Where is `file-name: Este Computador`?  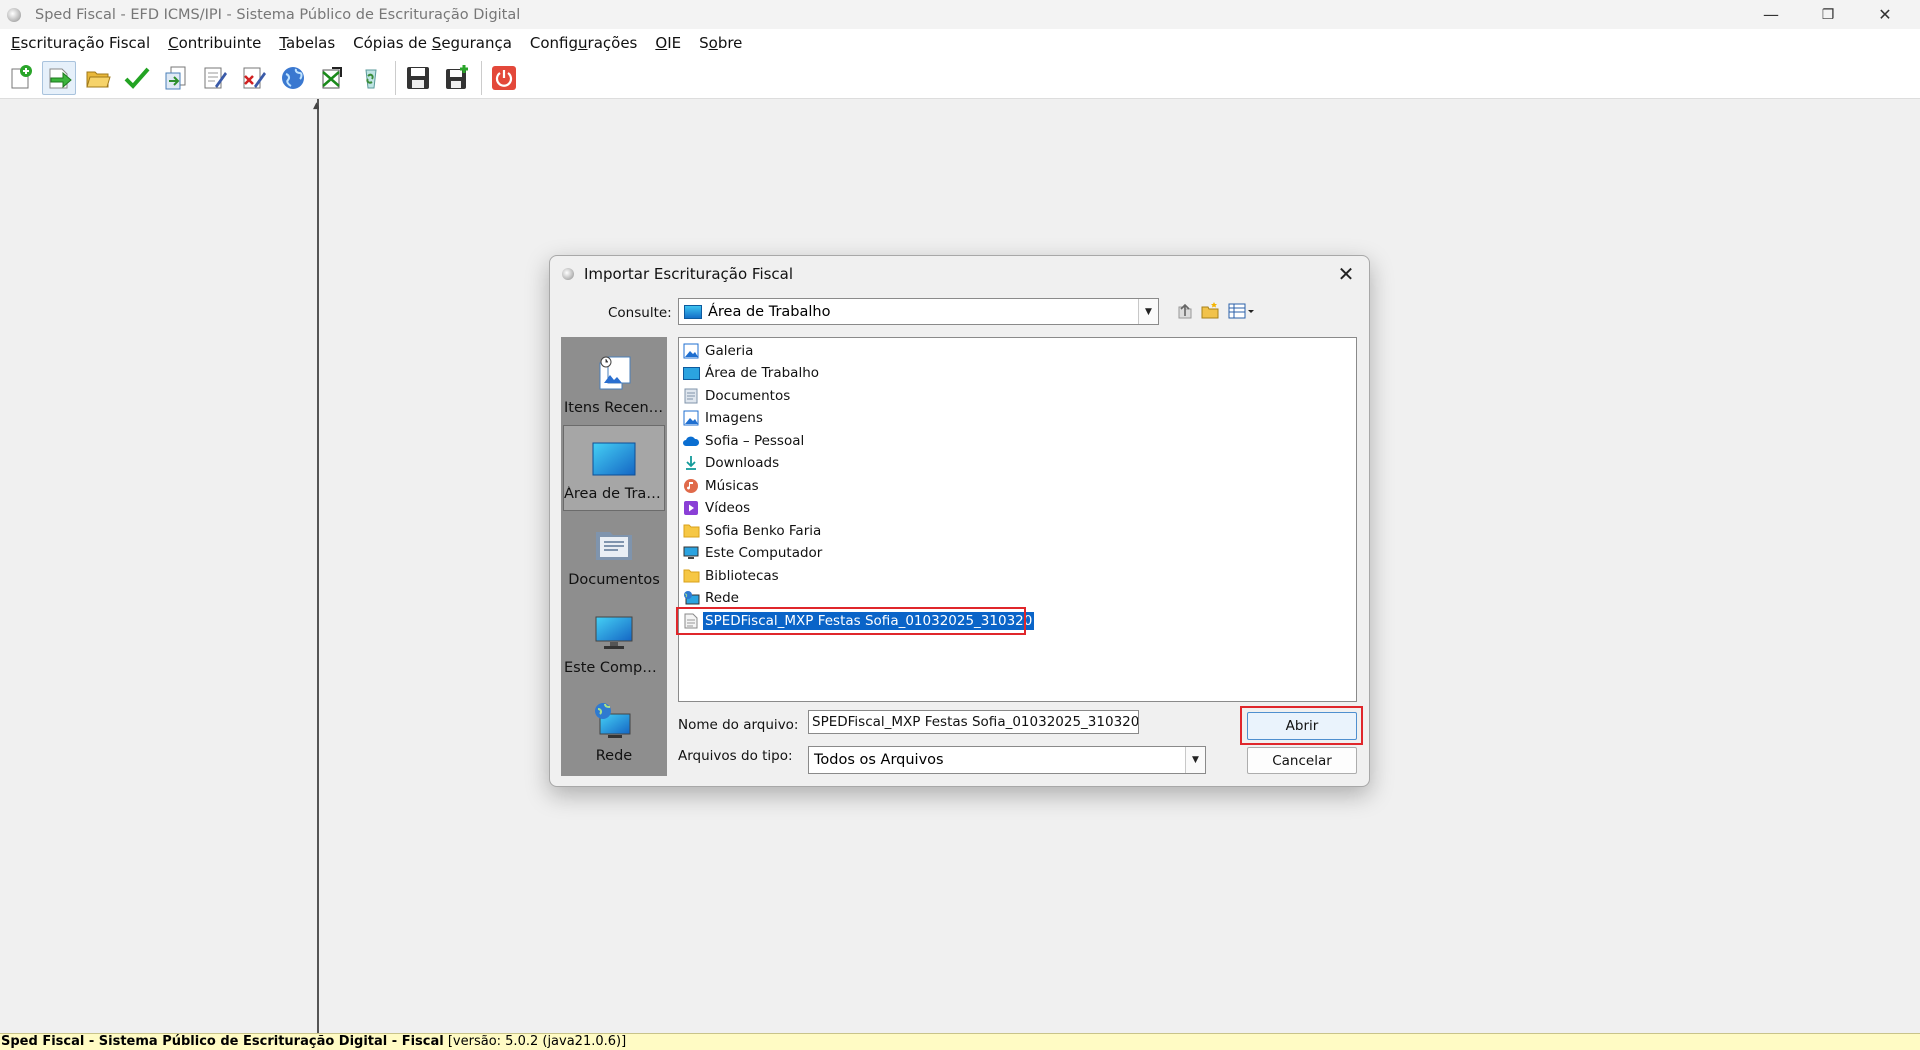
file-name: Este Computador is located at coordinates (764, 553).